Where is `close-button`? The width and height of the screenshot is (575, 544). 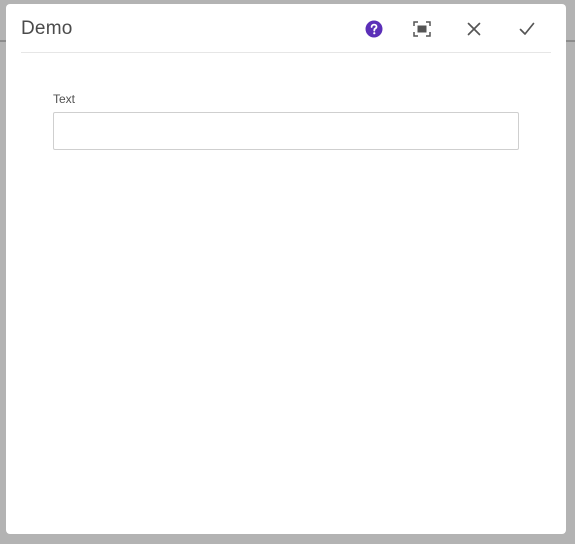
close-button is located at coordinates (474, 29).